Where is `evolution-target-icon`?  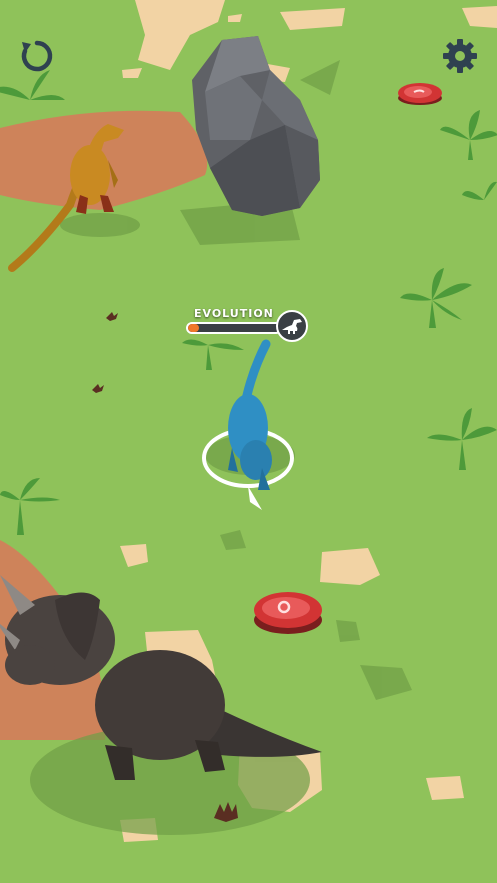
evolution-target-icon is located at coordinates (292, 326).